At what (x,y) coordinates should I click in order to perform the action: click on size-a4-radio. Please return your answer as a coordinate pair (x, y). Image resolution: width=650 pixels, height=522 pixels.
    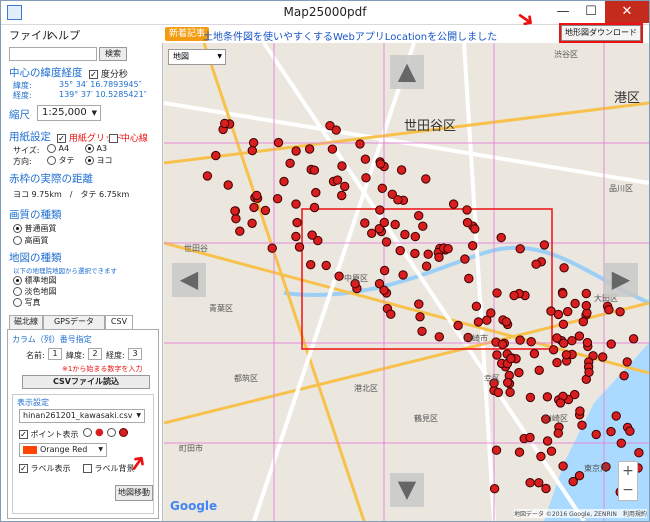
    Looking at the image, I should click on (51, 148).